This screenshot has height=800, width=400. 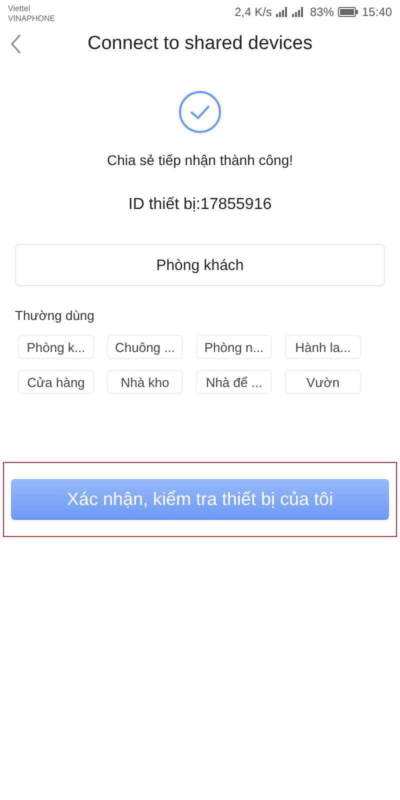 I want to click on check-circle-icon, so click(x=200, y=112).